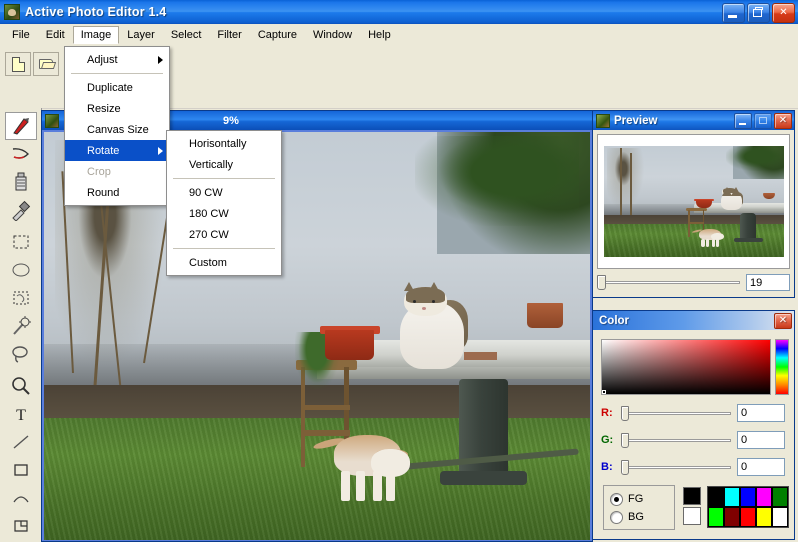  What do you see at coordinates (21, 182) in the screenshot?
I see `spray-can-tool` at bounding box center [21, 182].